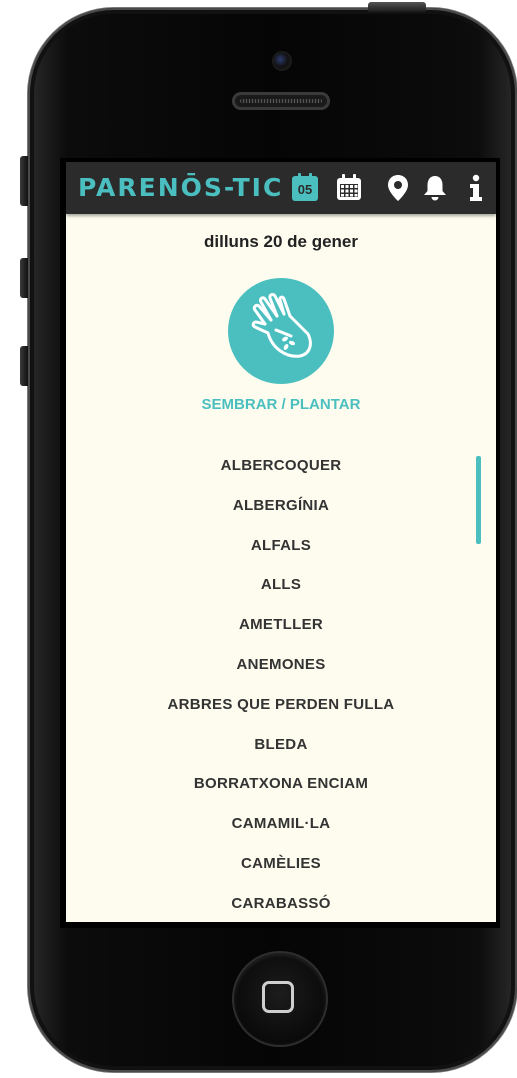 This screenshot has height=1078, width=517. Describe the element at coordinates (24, 181) in the screenshot. I see `mute-switch` at that location.